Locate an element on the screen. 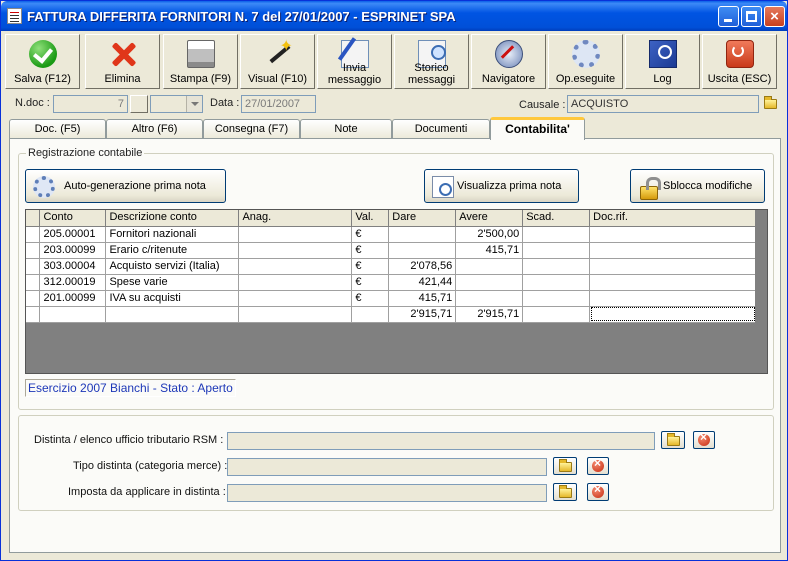 This screenshot has width=788, height=561. table-row: 203.00099 Erario c/ritenute € 415,71 is located at coordinates (391, 250).